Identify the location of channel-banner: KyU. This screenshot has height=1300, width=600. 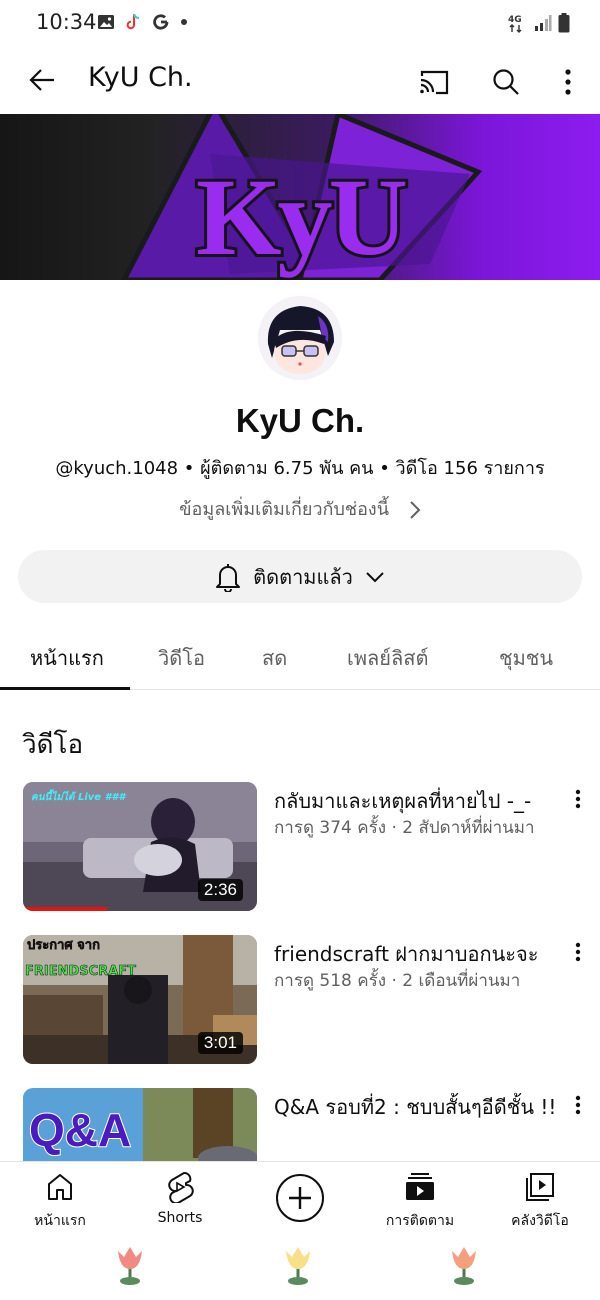
(300, 197).